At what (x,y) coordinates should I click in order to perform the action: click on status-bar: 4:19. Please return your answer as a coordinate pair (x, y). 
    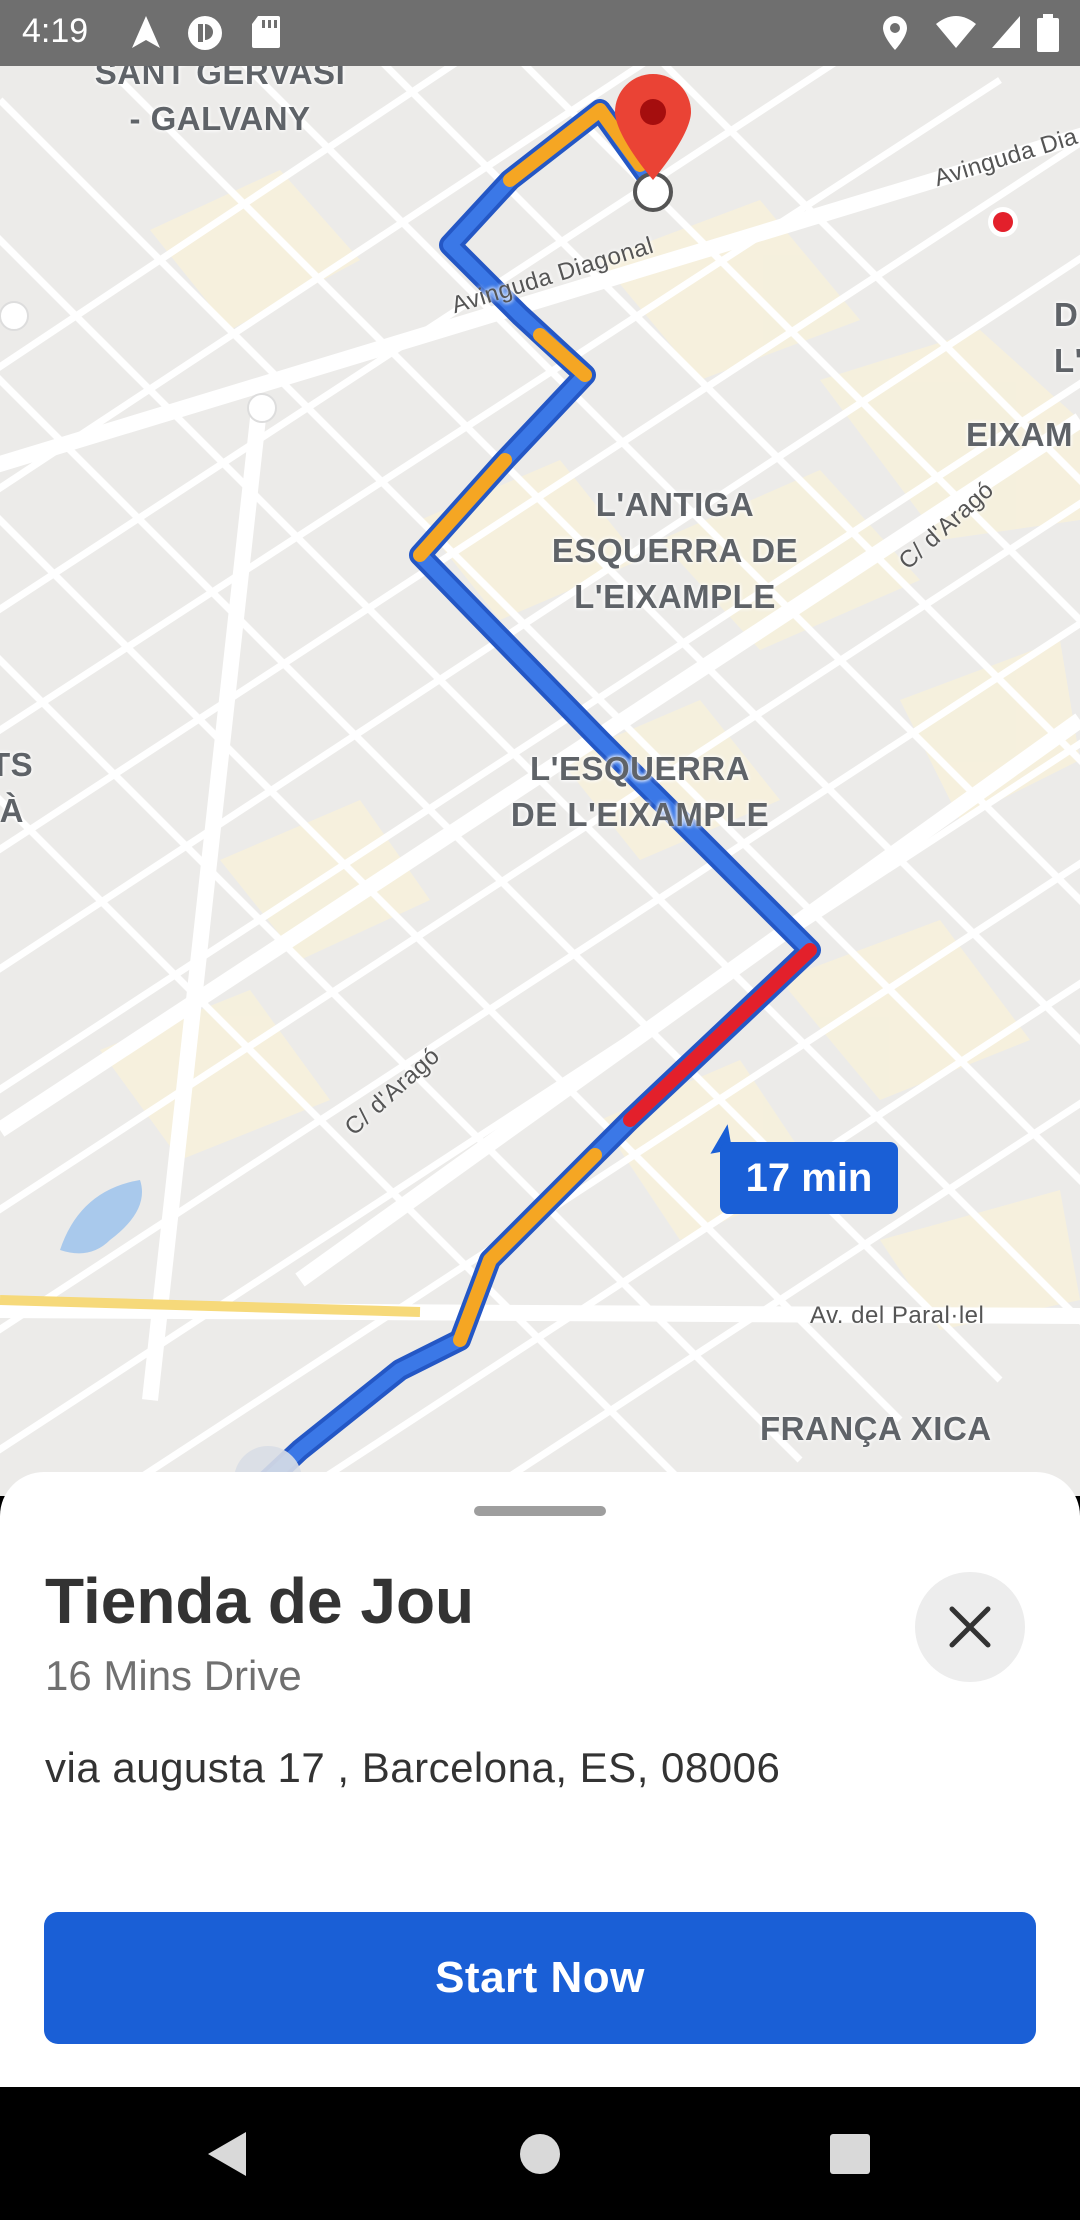
    Looking at the image, I should click on (540, 33).